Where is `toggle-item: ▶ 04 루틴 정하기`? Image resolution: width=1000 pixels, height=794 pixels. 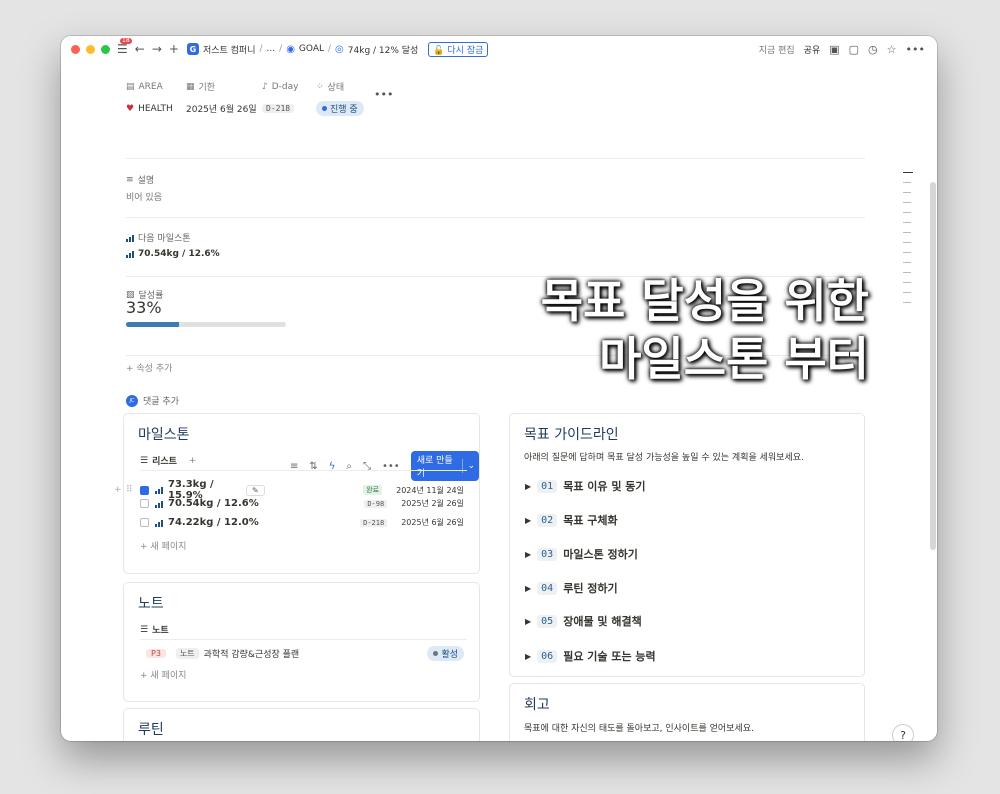
toggle-item: ▶ 04 루틴 정하기 is located at coordinates (571, 588).